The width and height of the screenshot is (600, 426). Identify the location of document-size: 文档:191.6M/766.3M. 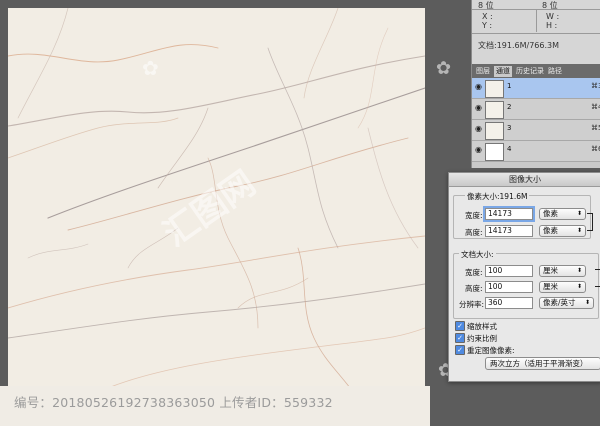
(518, 45).